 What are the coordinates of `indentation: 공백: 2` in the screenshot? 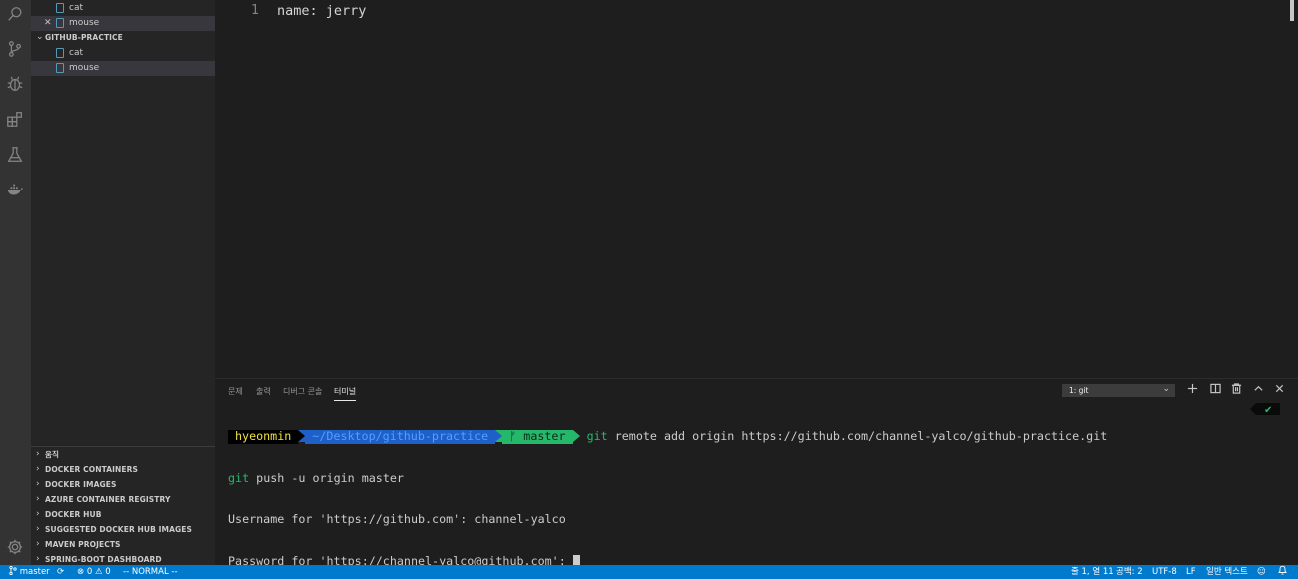 It's located at (1129, 572).